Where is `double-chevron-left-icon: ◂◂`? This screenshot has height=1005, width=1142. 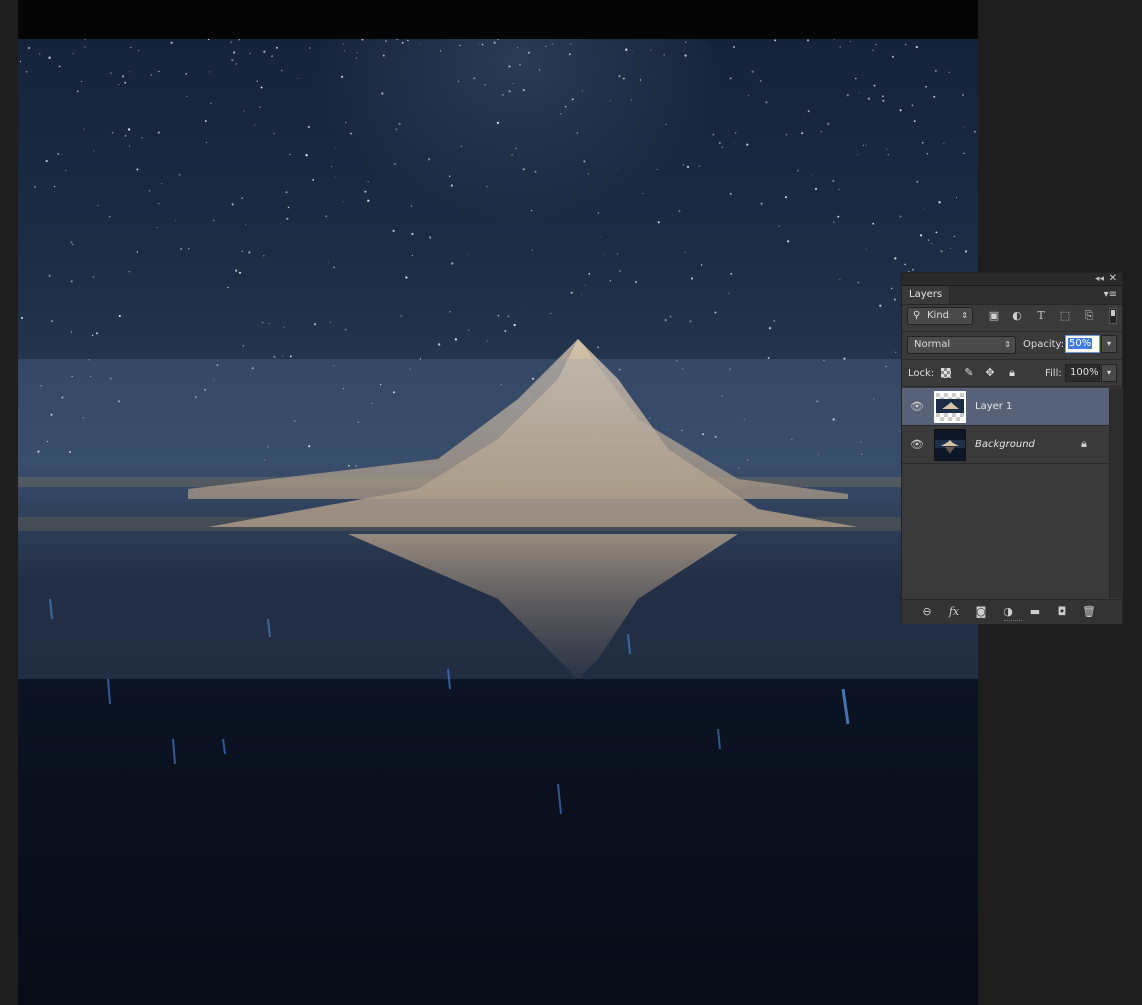
double-chevron-left-icon: ◂◂ is located at coordinates (1099, 279).